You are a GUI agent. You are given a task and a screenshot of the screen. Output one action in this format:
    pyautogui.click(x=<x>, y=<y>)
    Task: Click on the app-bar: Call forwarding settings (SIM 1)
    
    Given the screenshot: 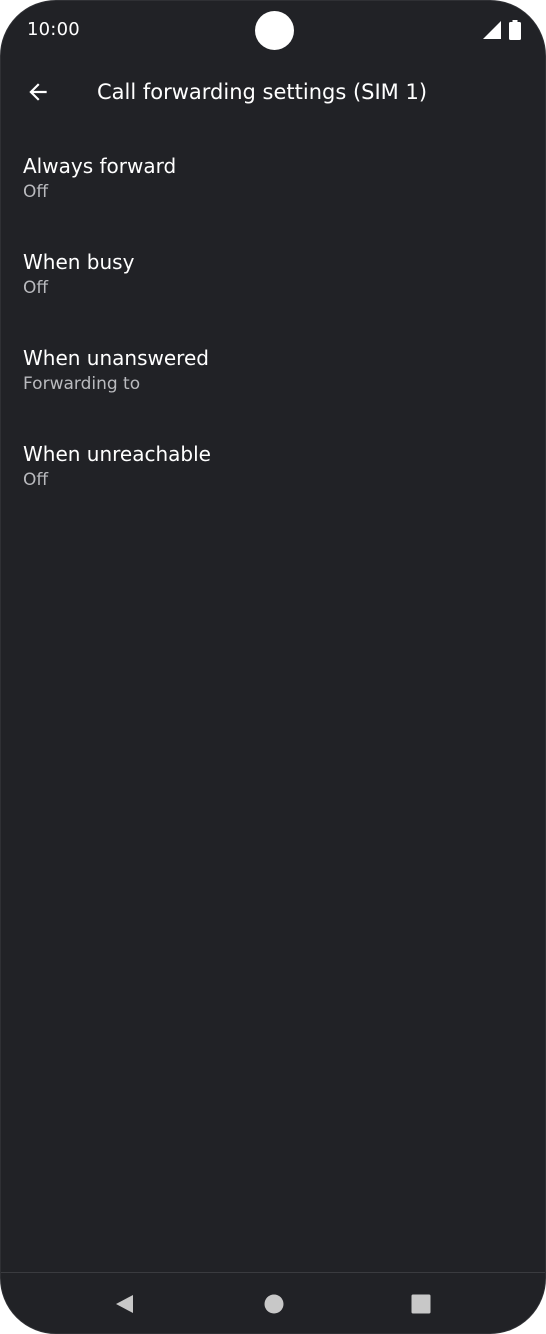 What is the action you would take?
    pyautogui.click(x=273, y=94)
    